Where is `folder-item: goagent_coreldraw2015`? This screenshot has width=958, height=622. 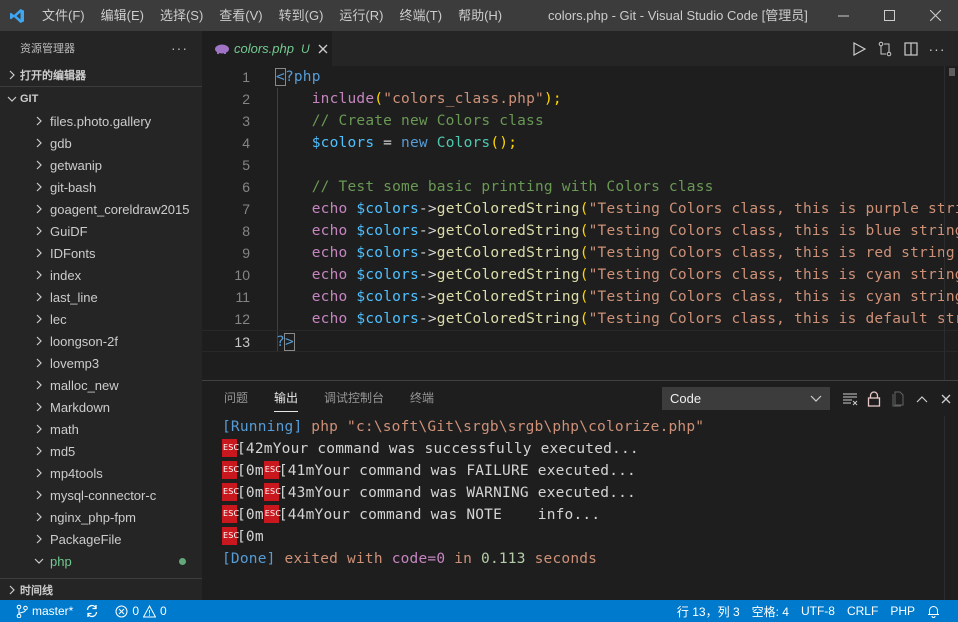
folder-item: goagent_coreldraw2015 is located at coordinates (101, 209).